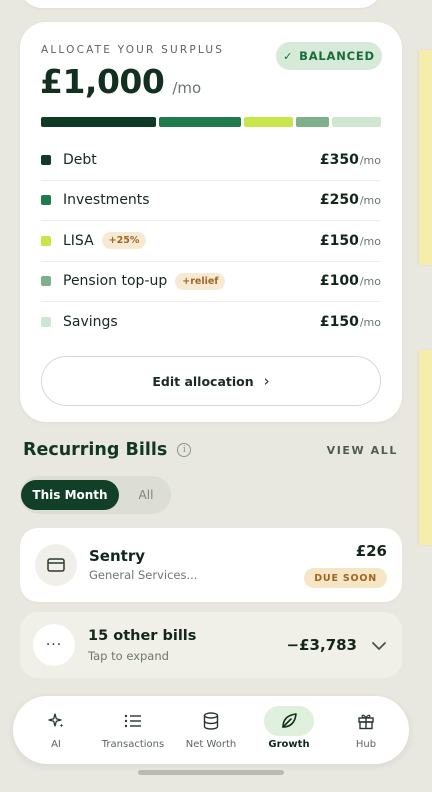 This screenshot has width=432, height=792. I want to click on leaf-icon, so click(289, 721).